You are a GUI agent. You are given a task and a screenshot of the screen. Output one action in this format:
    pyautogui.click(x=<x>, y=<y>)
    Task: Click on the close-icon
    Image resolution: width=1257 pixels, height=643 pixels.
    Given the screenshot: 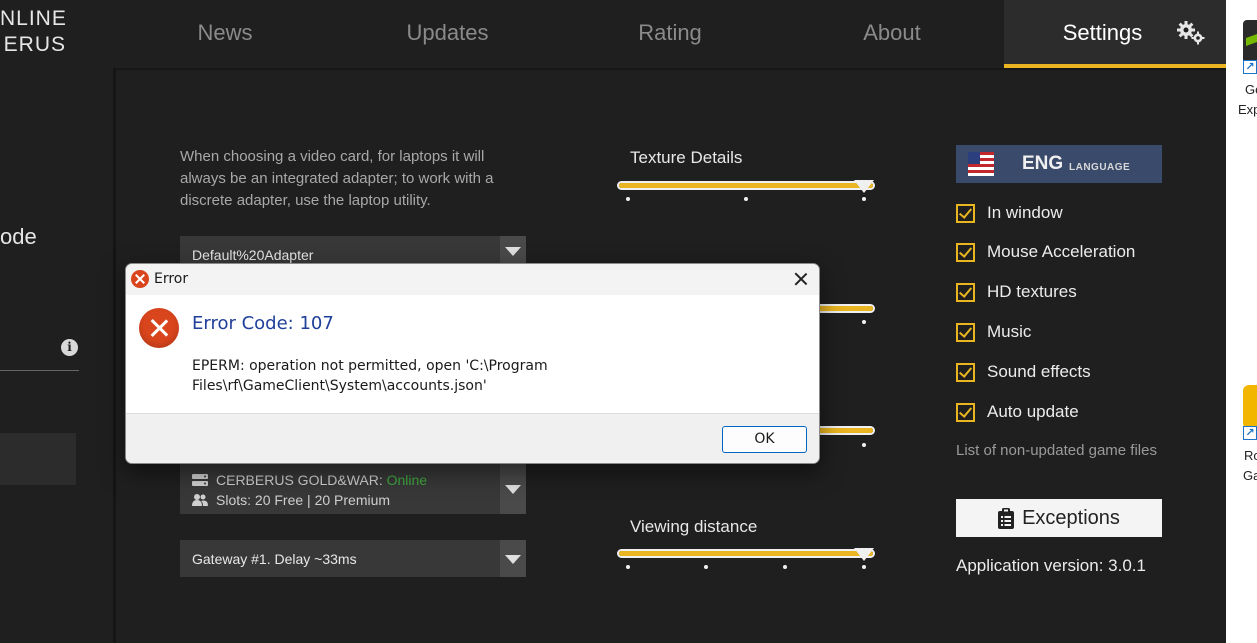 What is the action you would take?
    pyautogui.click(x=801, y=279)
    